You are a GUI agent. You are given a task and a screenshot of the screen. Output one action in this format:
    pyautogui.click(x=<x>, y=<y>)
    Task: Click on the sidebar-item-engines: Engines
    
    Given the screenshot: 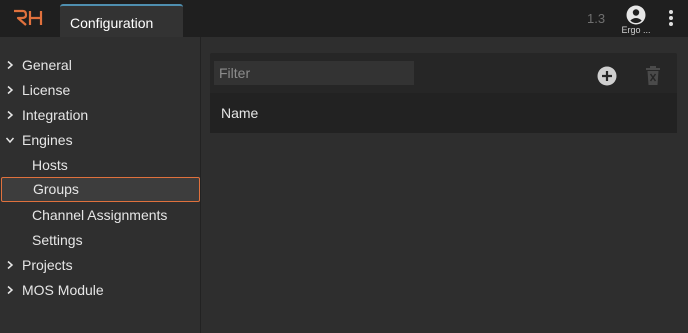 What is the action you would take?
    pyautogui.click(x=100, y=140)
    